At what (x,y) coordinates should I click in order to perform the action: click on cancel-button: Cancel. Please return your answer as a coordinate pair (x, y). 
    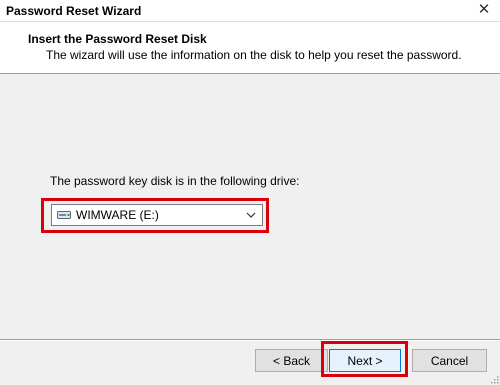
    Looking at the image, I should click on (449, 360).